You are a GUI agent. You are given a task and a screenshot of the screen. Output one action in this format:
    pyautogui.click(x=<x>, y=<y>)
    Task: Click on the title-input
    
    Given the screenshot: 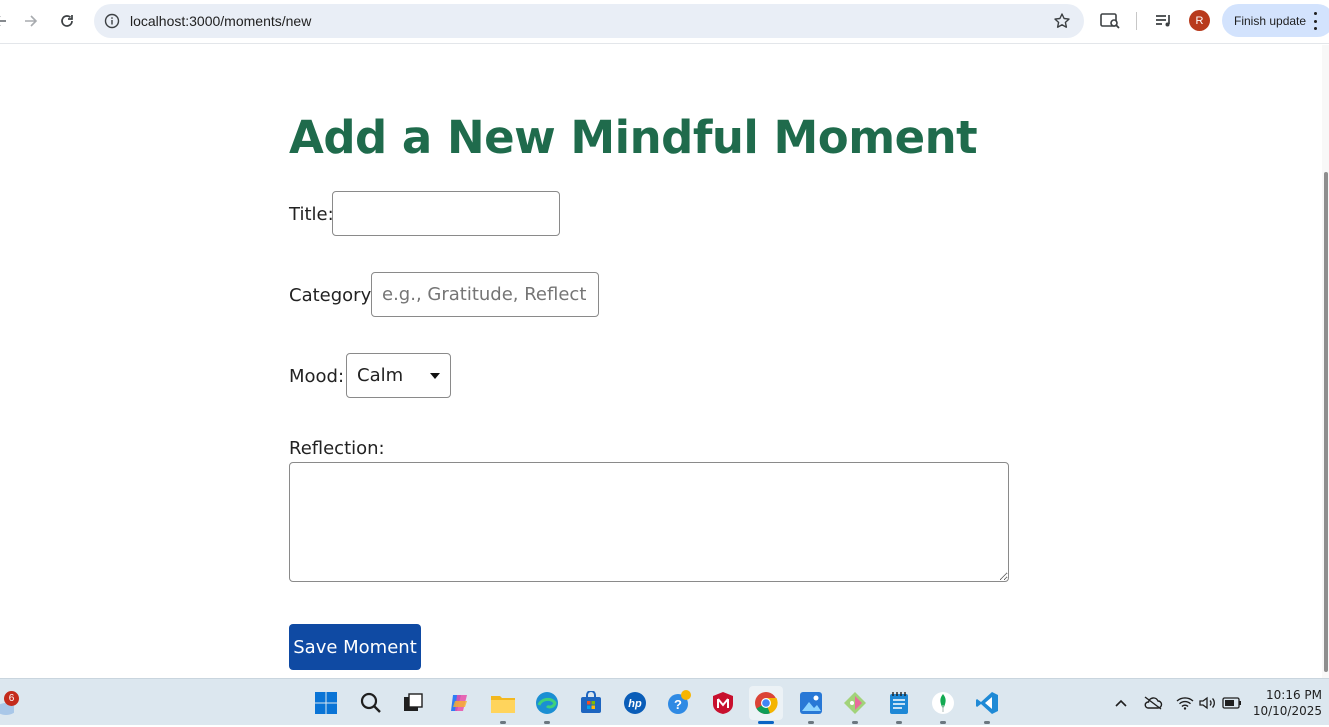 What is the action you would take?
    pyautogui.click(x=446, y=213)
    